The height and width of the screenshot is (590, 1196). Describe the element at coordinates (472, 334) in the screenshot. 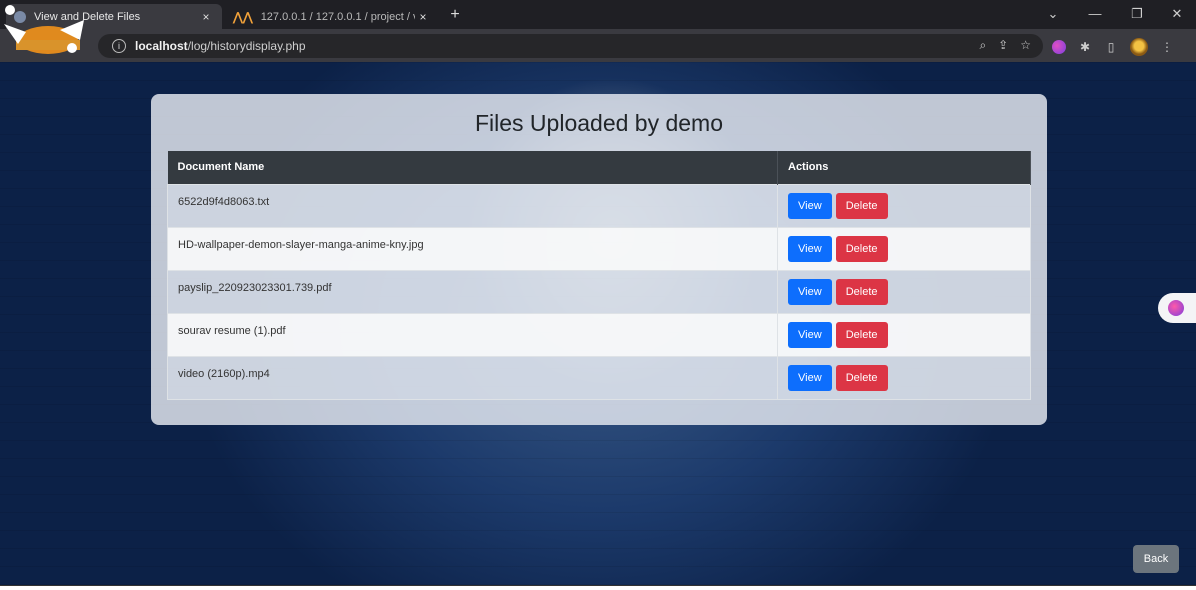

I see `document-name: sourav resume (1).pdf` at that location.